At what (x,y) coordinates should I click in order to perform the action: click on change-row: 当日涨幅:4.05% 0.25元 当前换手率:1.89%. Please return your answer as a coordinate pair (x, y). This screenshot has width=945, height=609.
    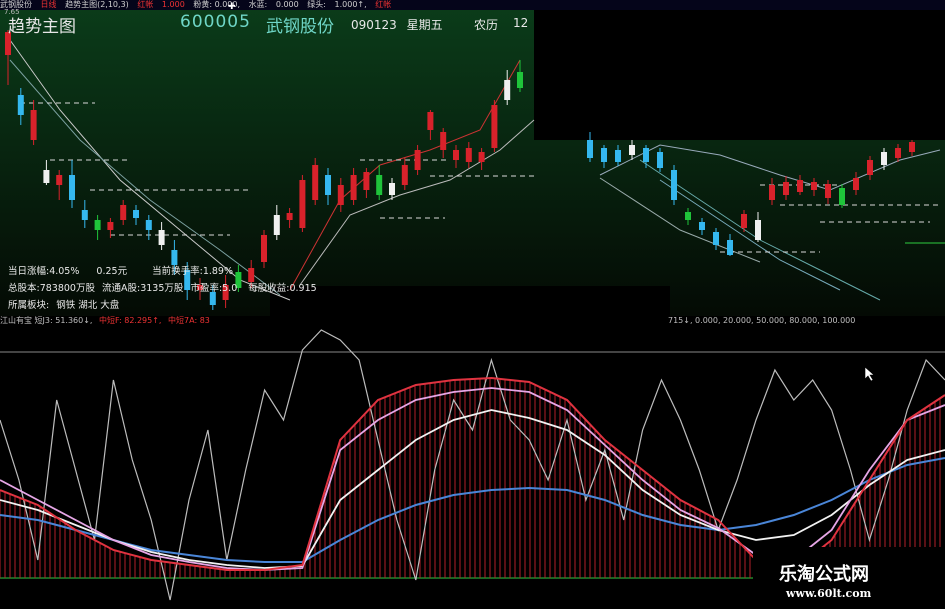
    Looking at the image, I should click on (120, 270).